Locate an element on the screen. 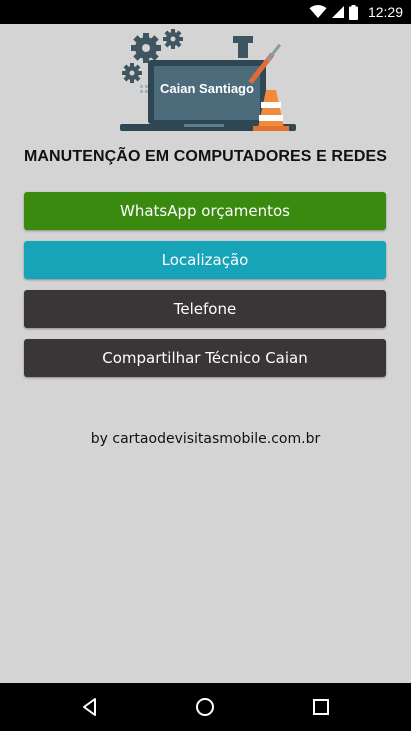  logo-text: Caian Santiago is located at coordinates (207, 88).